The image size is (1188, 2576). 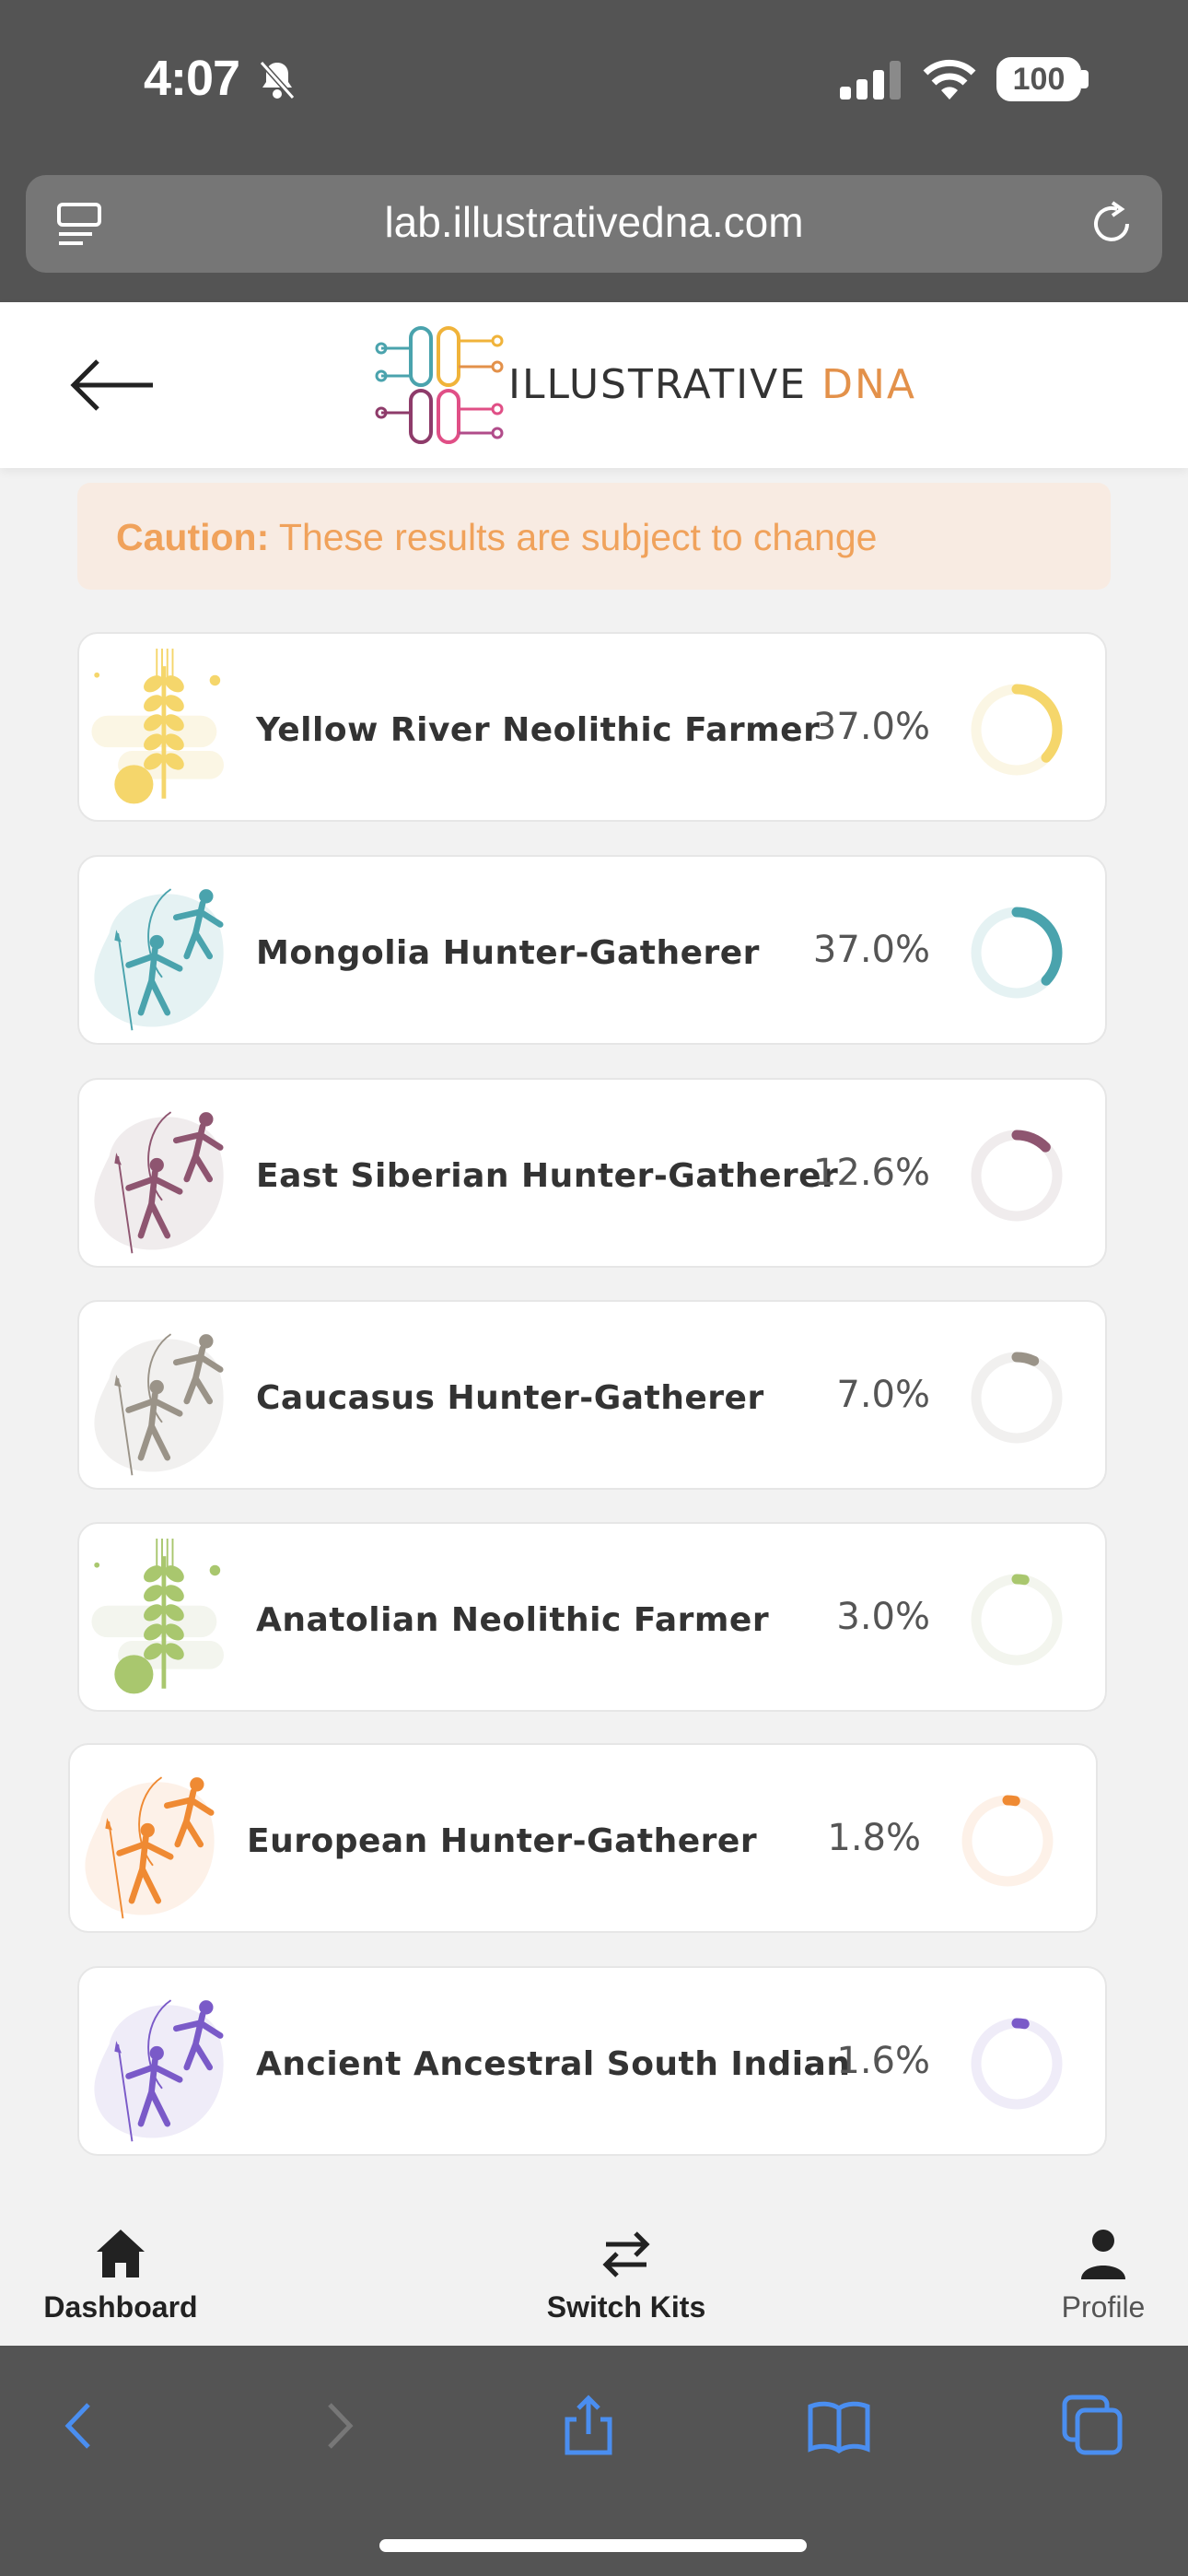 I want to click on logo-text: ILLUSTRATIVE DNA, so click(x=712, y=384).